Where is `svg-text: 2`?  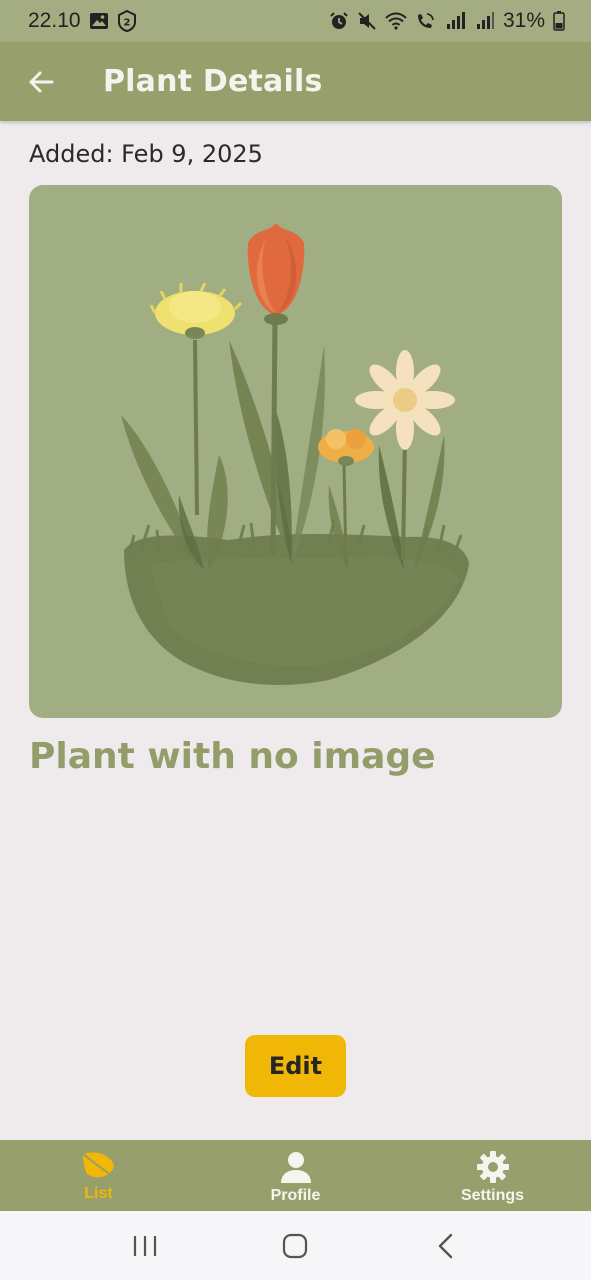
svg-text: 2 is located at coordinates (126, 23).